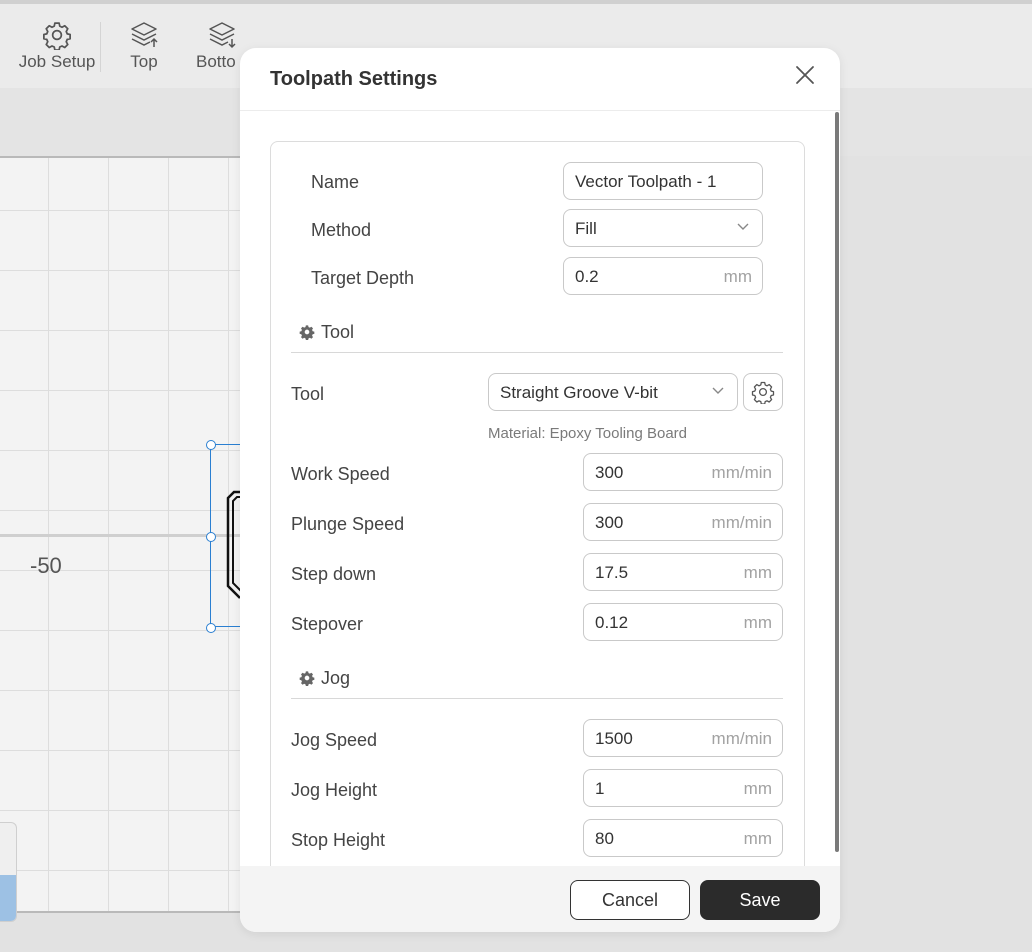  Describe the element at coordinates (354, 79) in the screenshot. I see `dialog-title: Toolpath Settings` at that location.